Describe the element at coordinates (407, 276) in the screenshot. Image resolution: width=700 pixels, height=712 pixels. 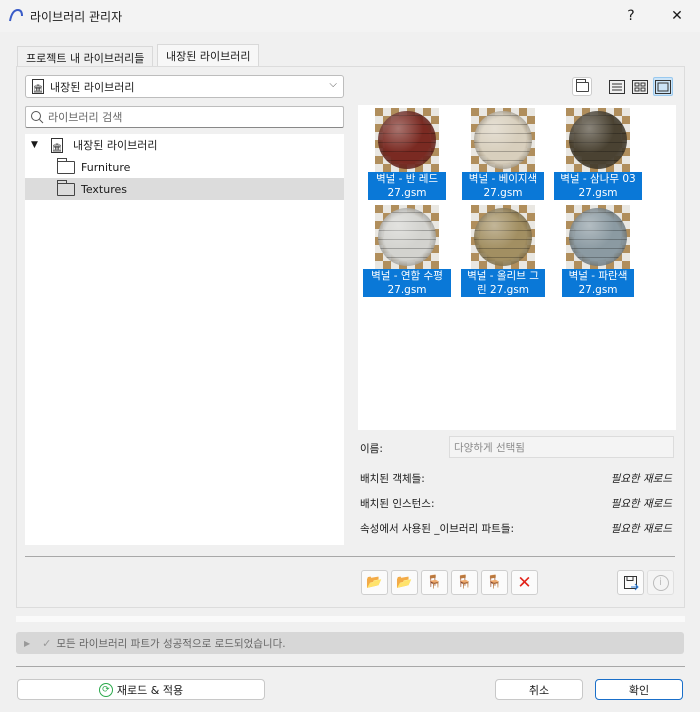
I see `caption-line1: 벽널 - 연함 수평` at that location.